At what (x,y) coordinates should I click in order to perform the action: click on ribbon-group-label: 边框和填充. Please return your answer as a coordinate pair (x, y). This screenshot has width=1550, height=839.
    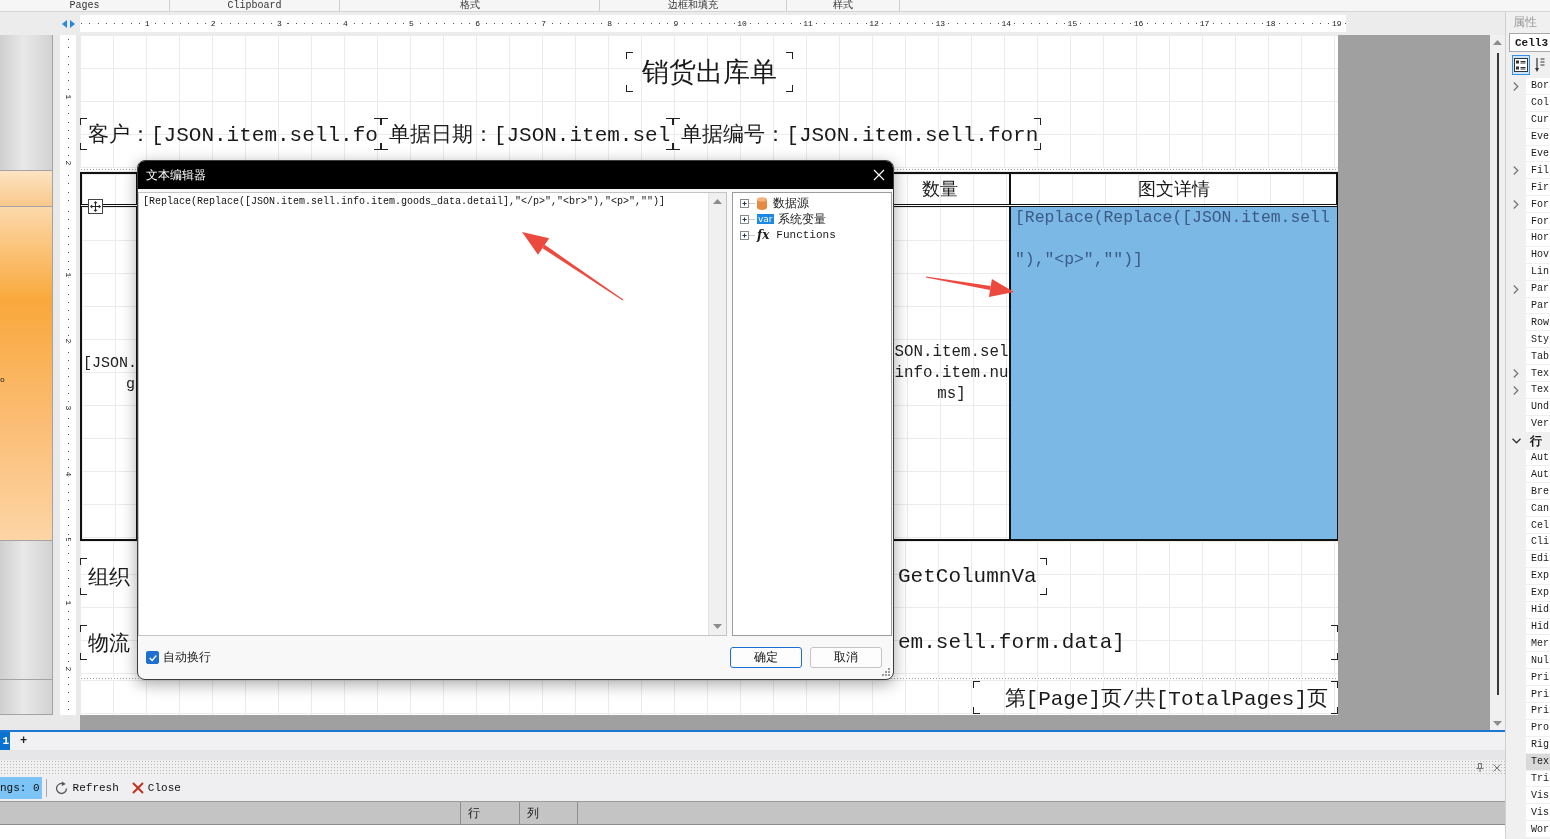
    Looking at the image, I should click on (693, 5).